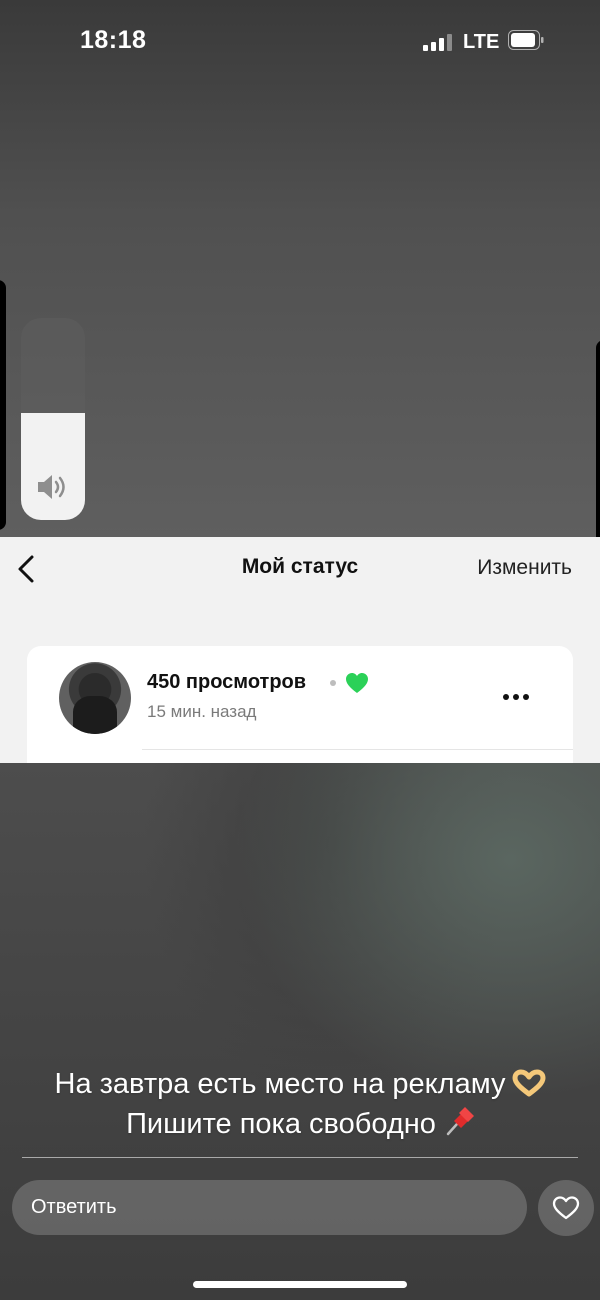 The width and height of the screenshot is (600, 1300). What do you see at coordinates (300, 1124) in the screenshot?
I see `caption-line-2: Пишите пока свободно` at bounding box center [300, 1124].